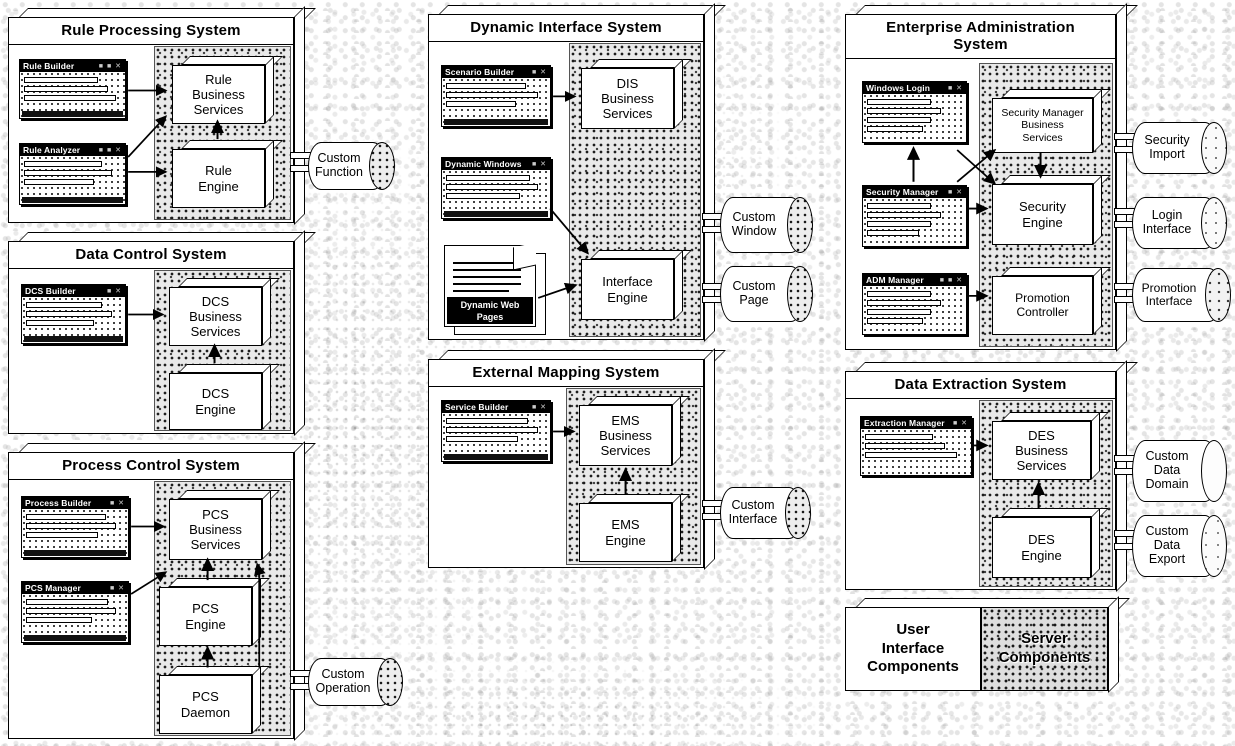 This screenshot has height=746, width=1235. Describe the element at coordinates (73, 339) in the screenshot. I see `window-statusbar` at that location.